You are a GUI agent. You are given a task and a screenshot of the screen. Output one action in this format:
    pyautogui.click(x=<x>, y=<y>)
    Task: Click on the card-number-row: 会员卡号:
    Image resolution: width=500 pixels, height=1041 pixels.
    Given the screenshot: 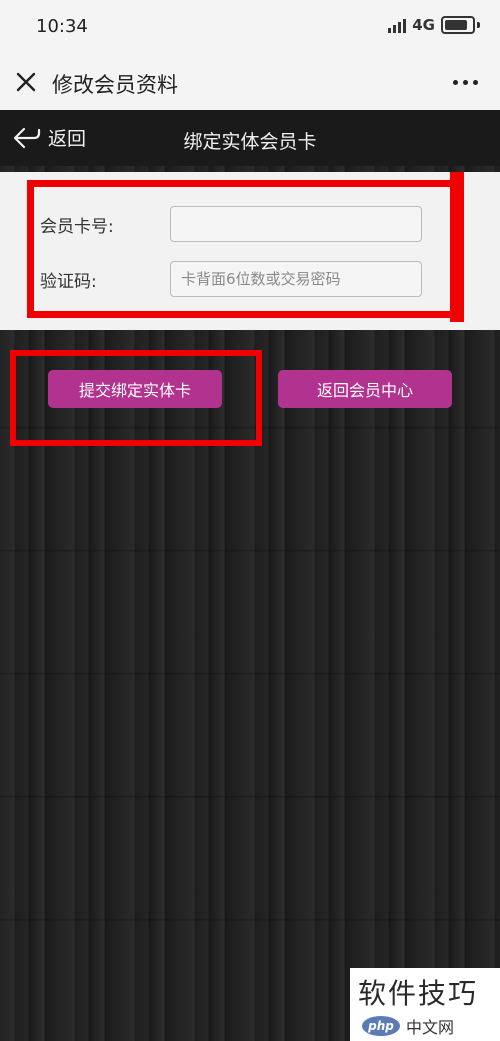 What is the action you would take?
    pyautogui.click(x=231, y=224)
    